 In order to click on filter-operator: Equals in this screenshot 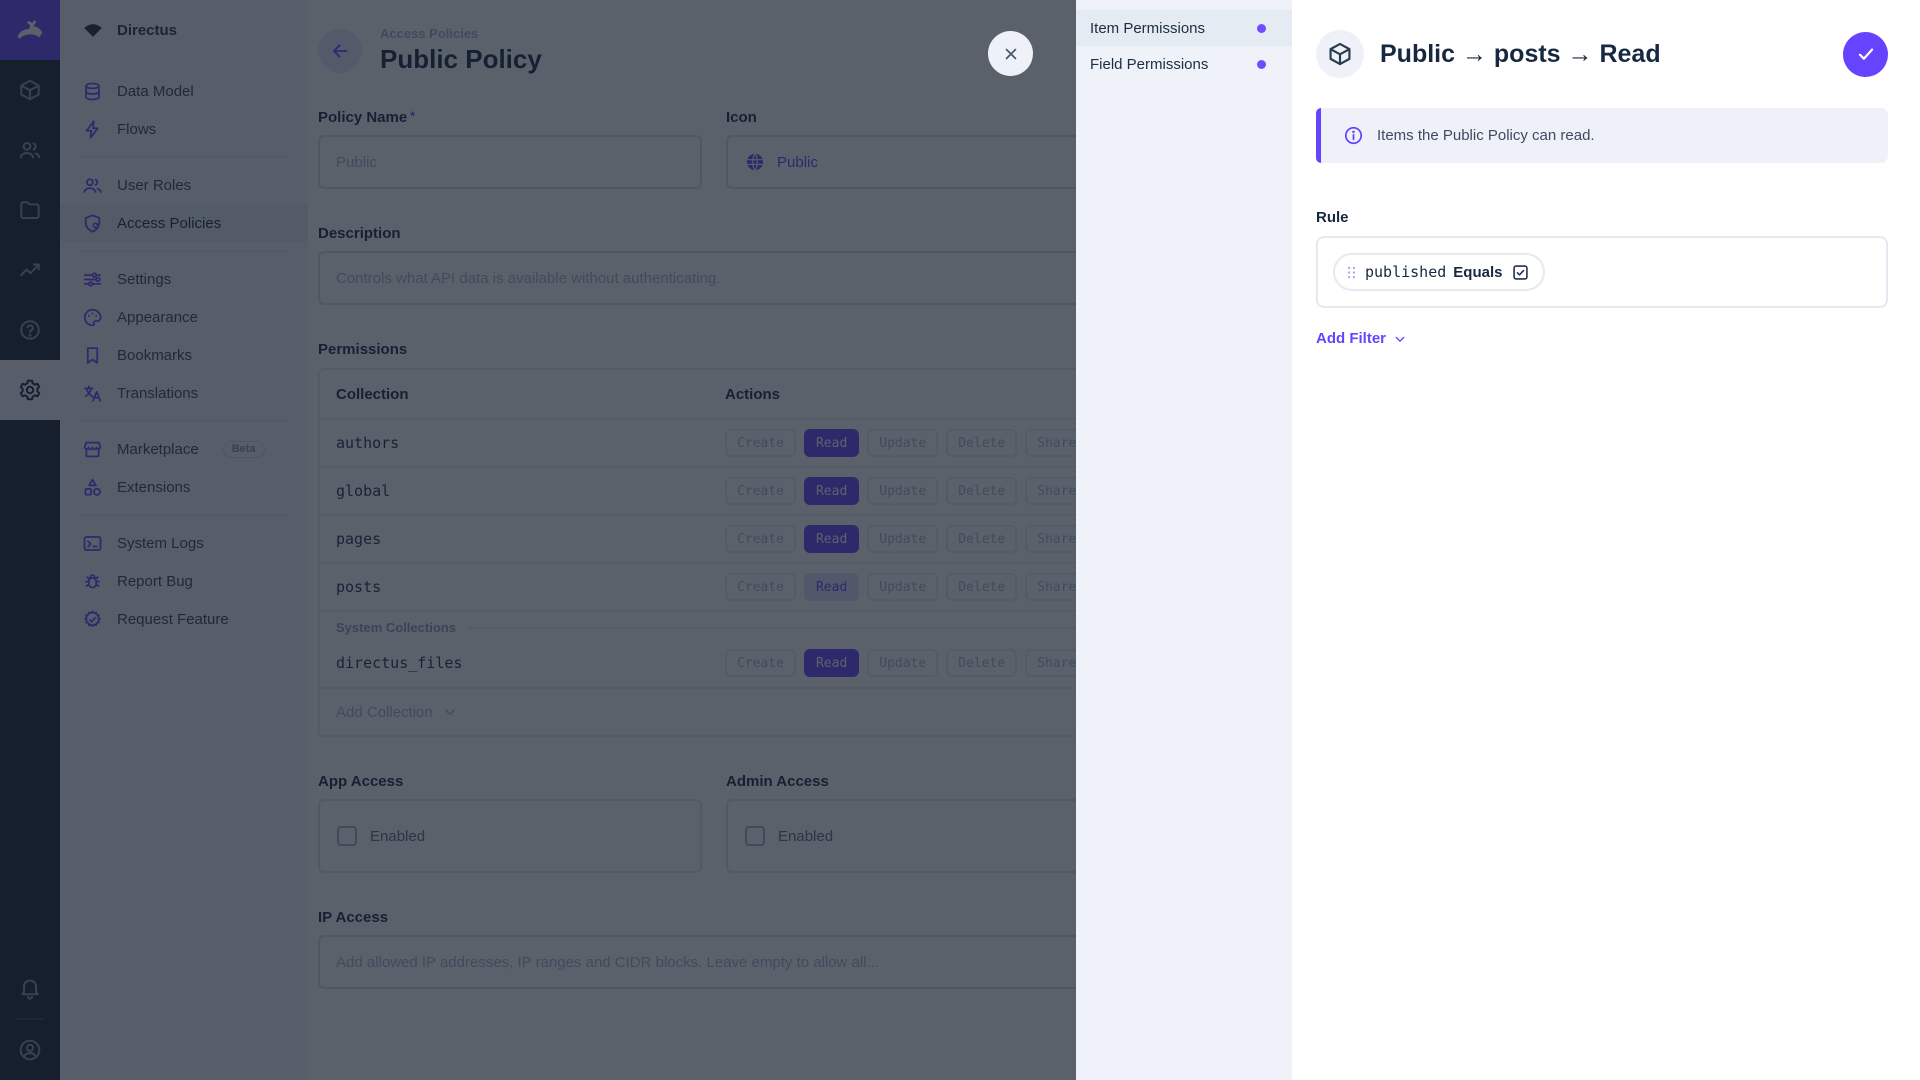, I will do `click(1477, 272)`.